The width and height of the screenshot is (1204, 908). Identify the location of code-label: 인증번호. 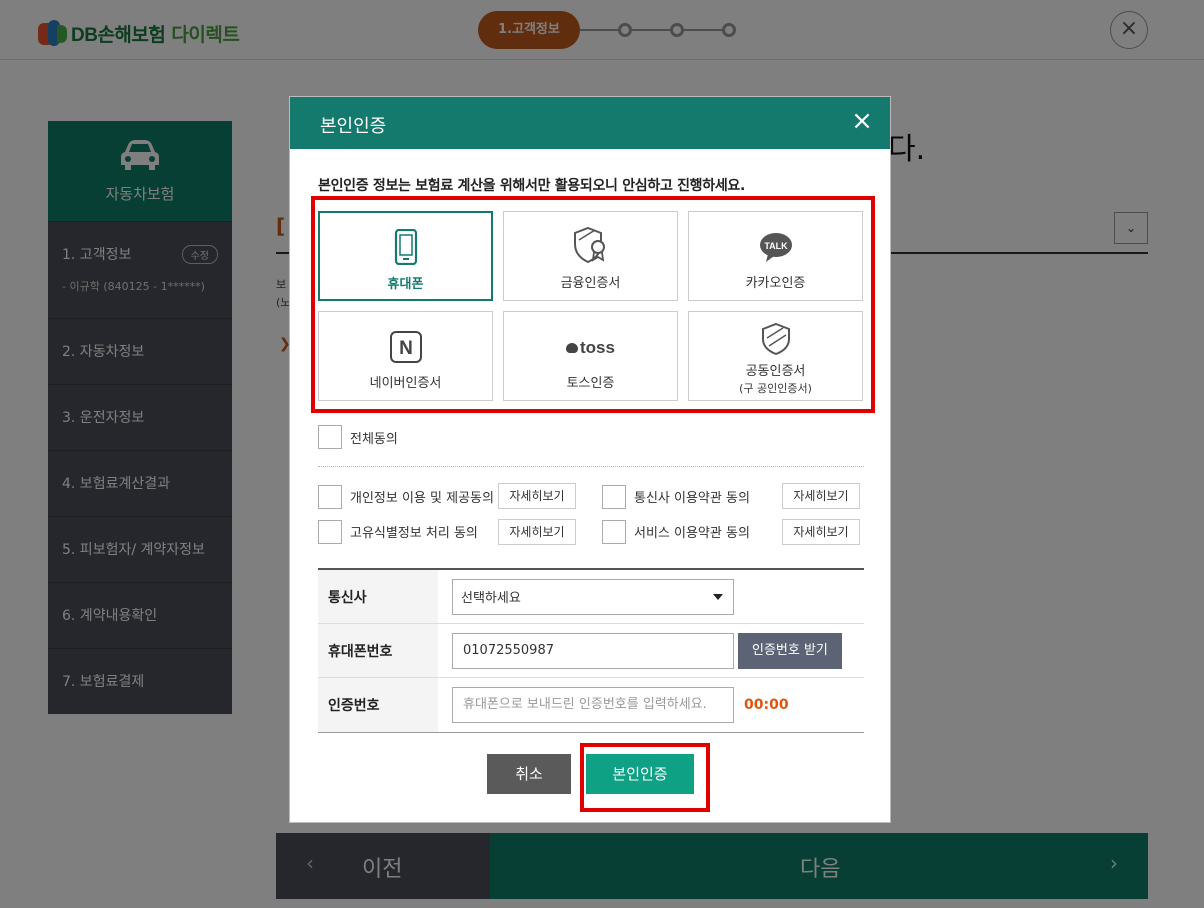
(378, 705).